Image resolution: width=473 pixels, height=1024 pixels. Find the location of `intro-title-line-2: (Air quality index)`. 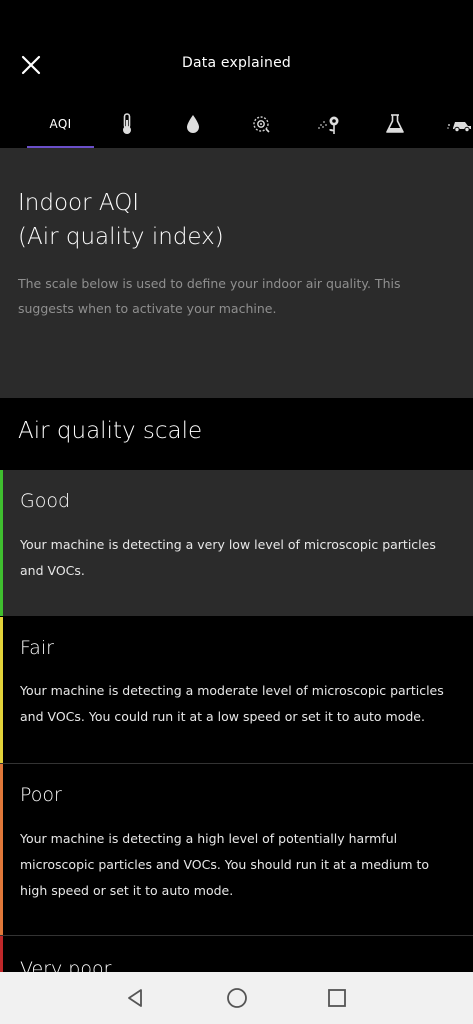

intro-title-line-2: (Air quality index) is located at coordinates (121, 237).